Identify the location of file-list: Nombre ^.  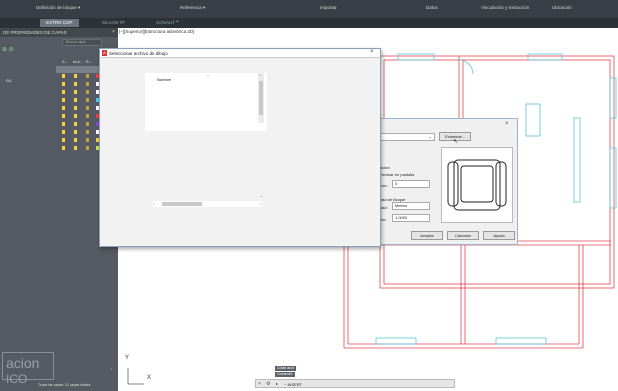
(206, 102).